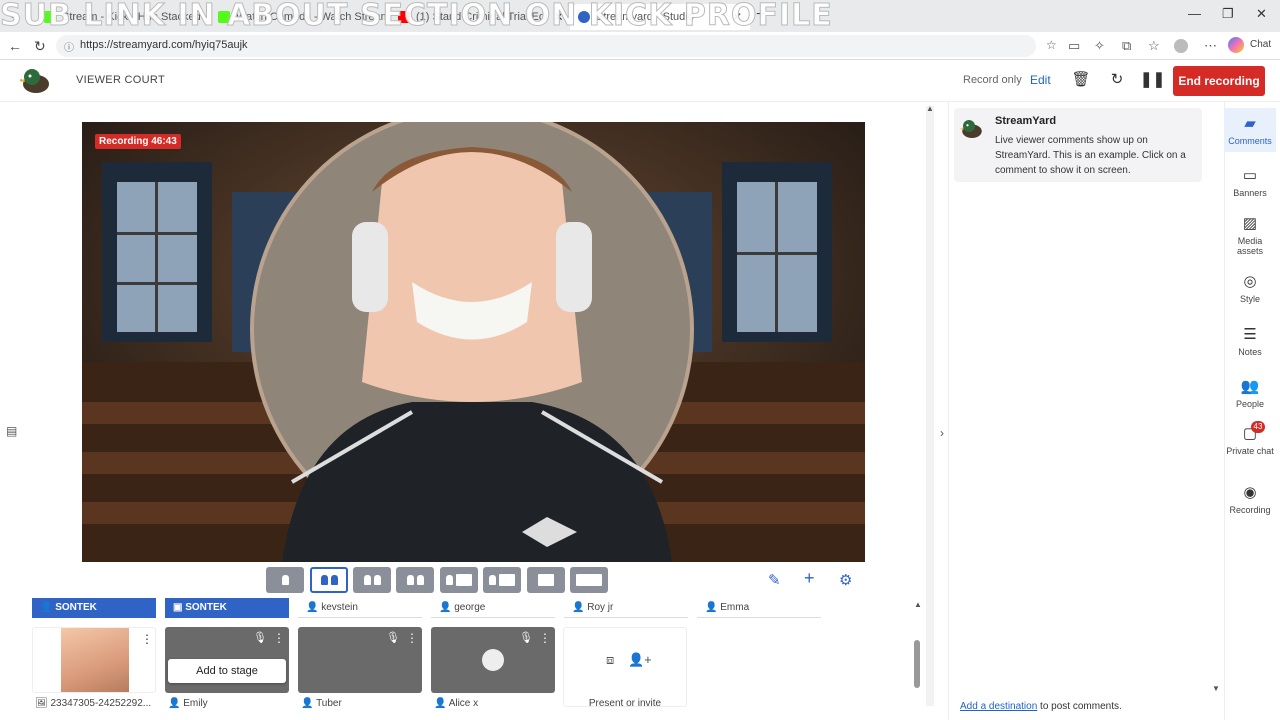  Describe the element at coordinates (918, 604) in the screenshot. I see `participants-scroll-up-icon: ▲` at that location.